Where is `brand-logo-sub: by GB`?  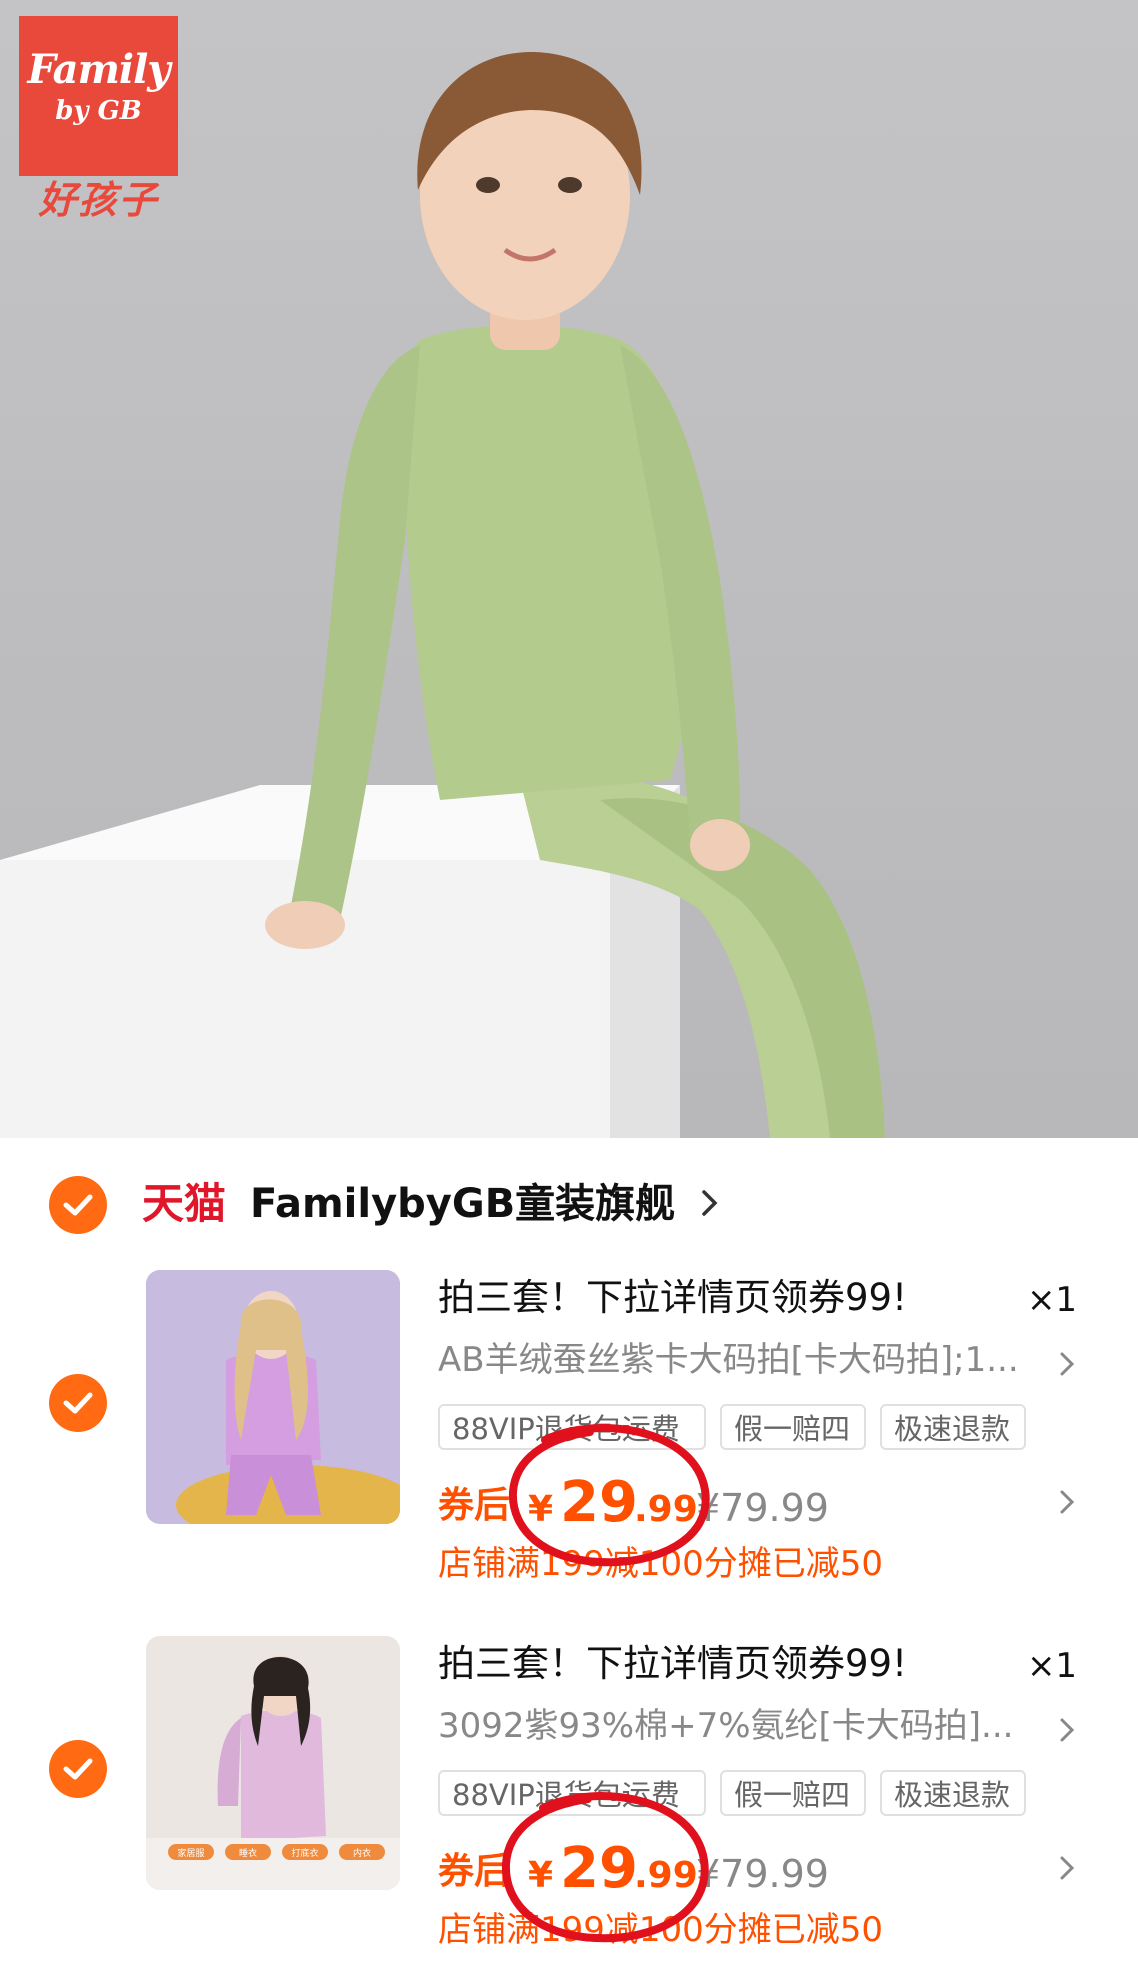 brand-logo-sub: by GB is located at coordinates (98, 111).